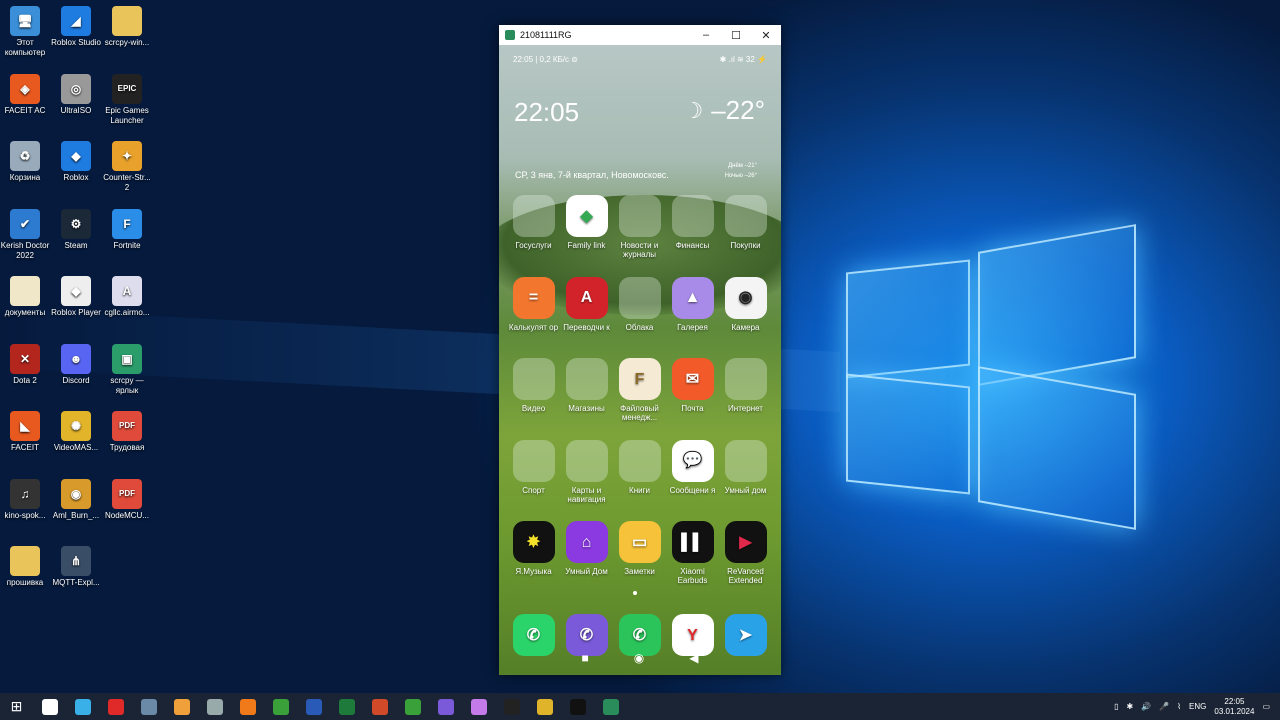  What do you see at coordinates (1164, 706) in the screenshot?
I see `microphone-icon: 🎤` at bounding box center [1164, 706].